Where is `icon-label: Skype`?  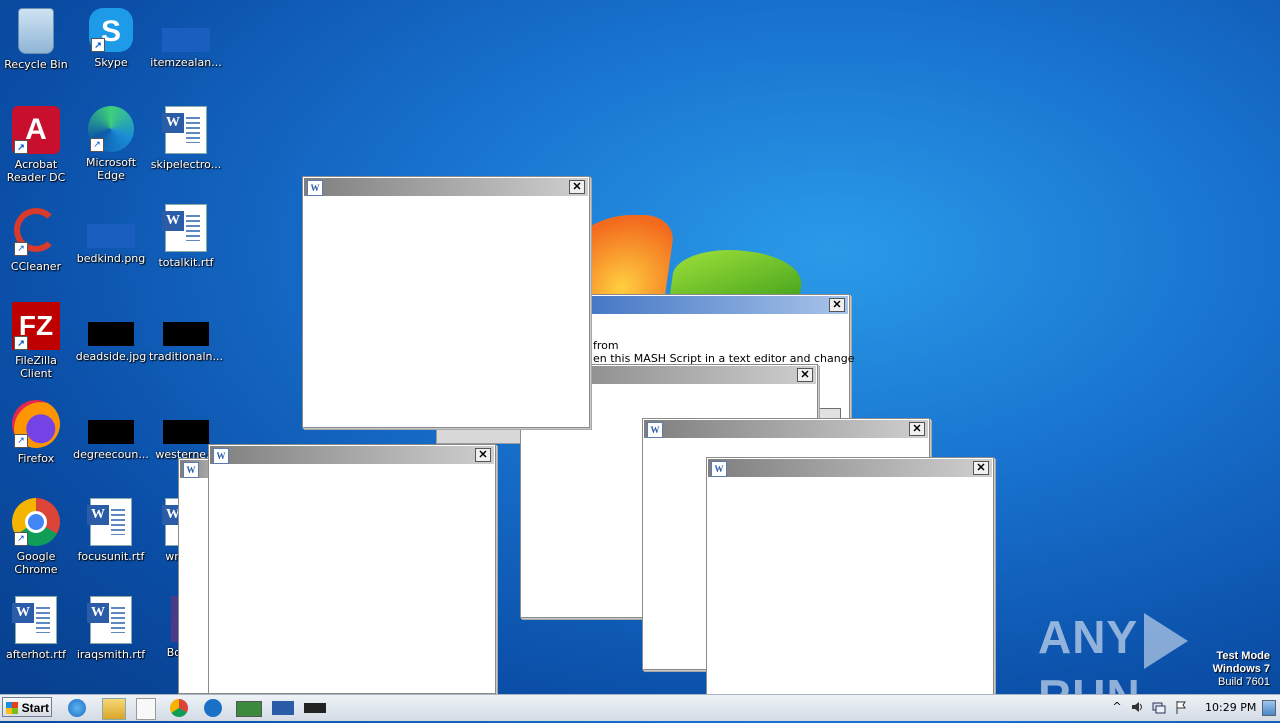 icon-label: Skype is located at coordinates (111, 62).